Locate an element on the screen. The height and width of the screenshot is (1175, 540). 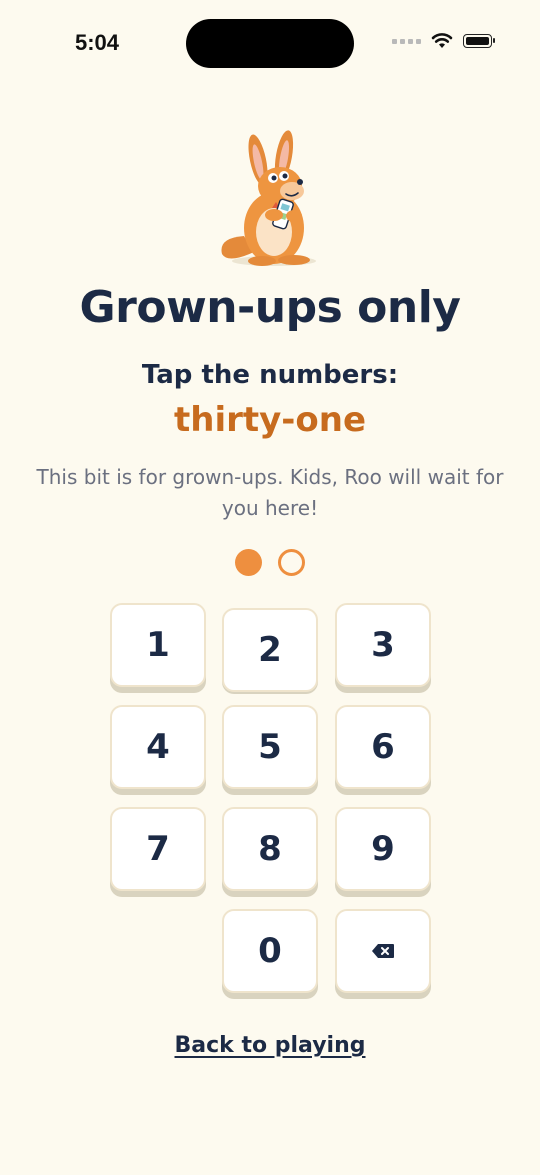
key-7: 7 is located at coordinates (158, 849).